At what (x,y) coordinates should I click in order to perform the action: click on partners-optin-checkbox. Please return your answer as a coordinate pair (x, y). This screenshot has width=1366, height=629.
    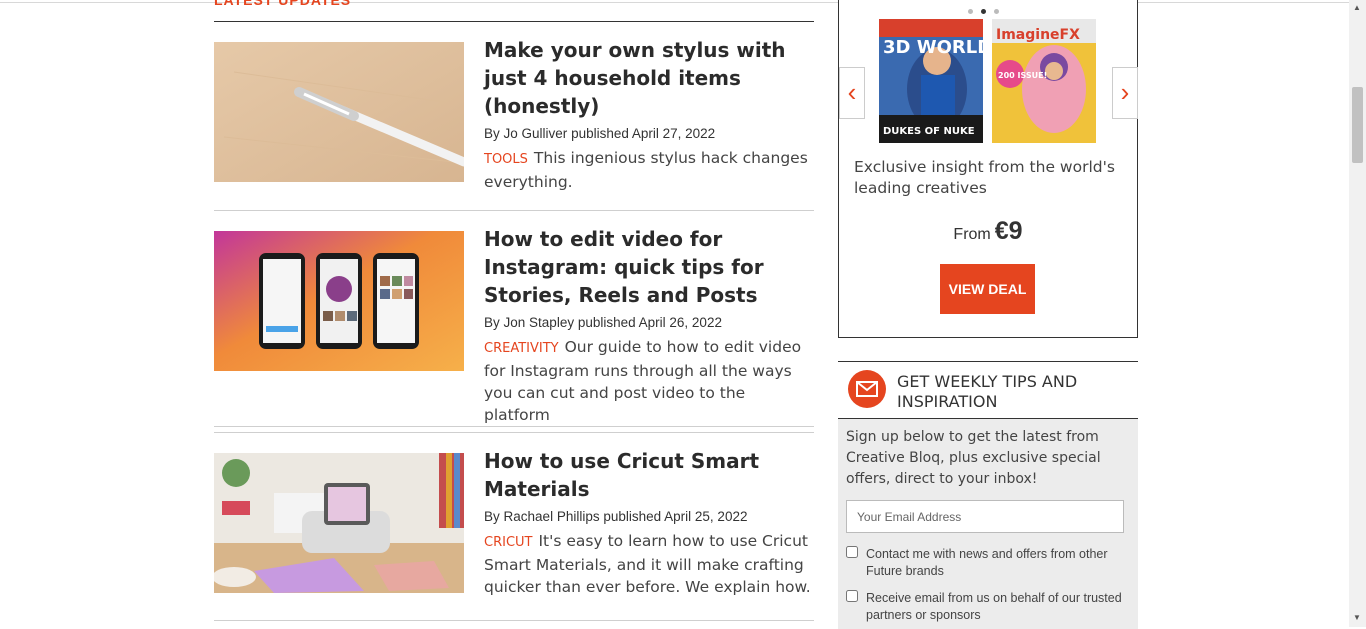
    Looking at the image, I should click on (852, 596).